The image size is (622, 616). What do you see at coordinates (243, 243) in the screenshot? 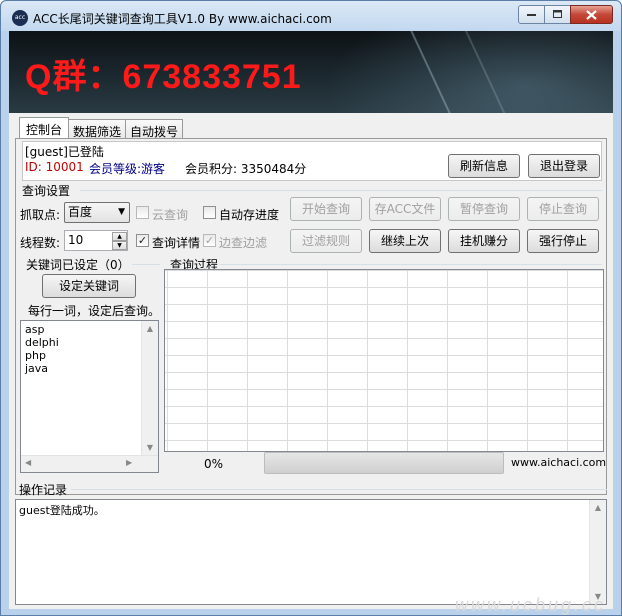
I see `filter-while-query-label: 边查边滤` at bounding box center [243, 243].